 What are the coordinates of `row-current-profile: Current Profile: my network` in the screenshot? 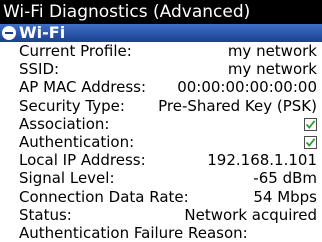 It's located at (161, 51).